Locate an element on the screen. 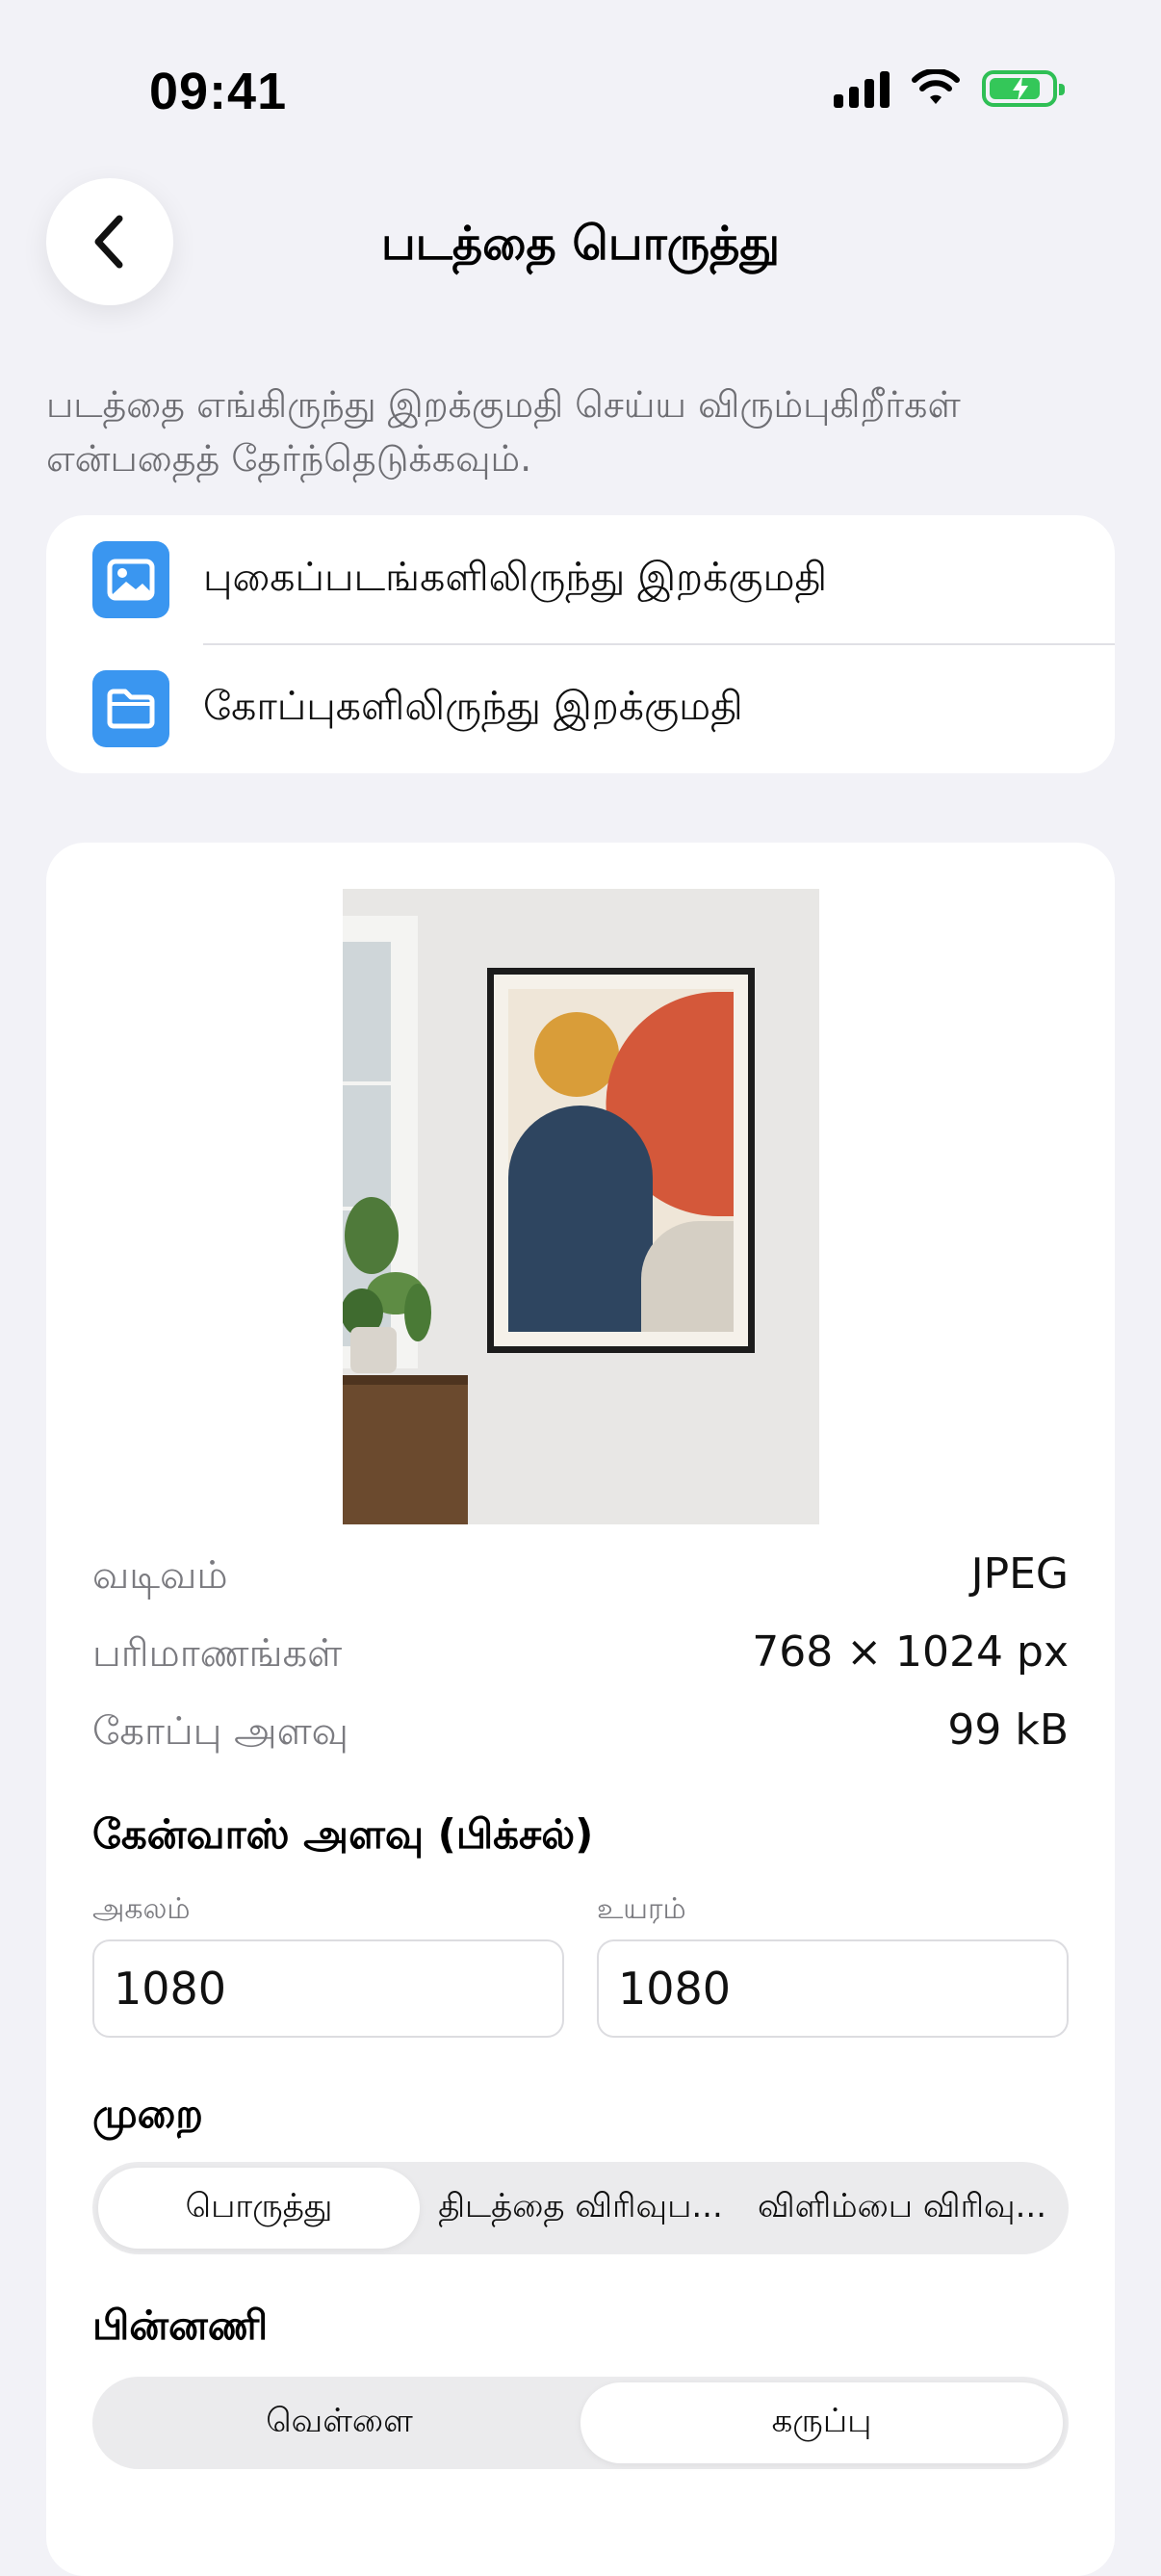 The width and height of the screenshot is (1161, 2576). file-size-row: கோப்பு அளவு 99 kB is located at coordinates (580, 1735).